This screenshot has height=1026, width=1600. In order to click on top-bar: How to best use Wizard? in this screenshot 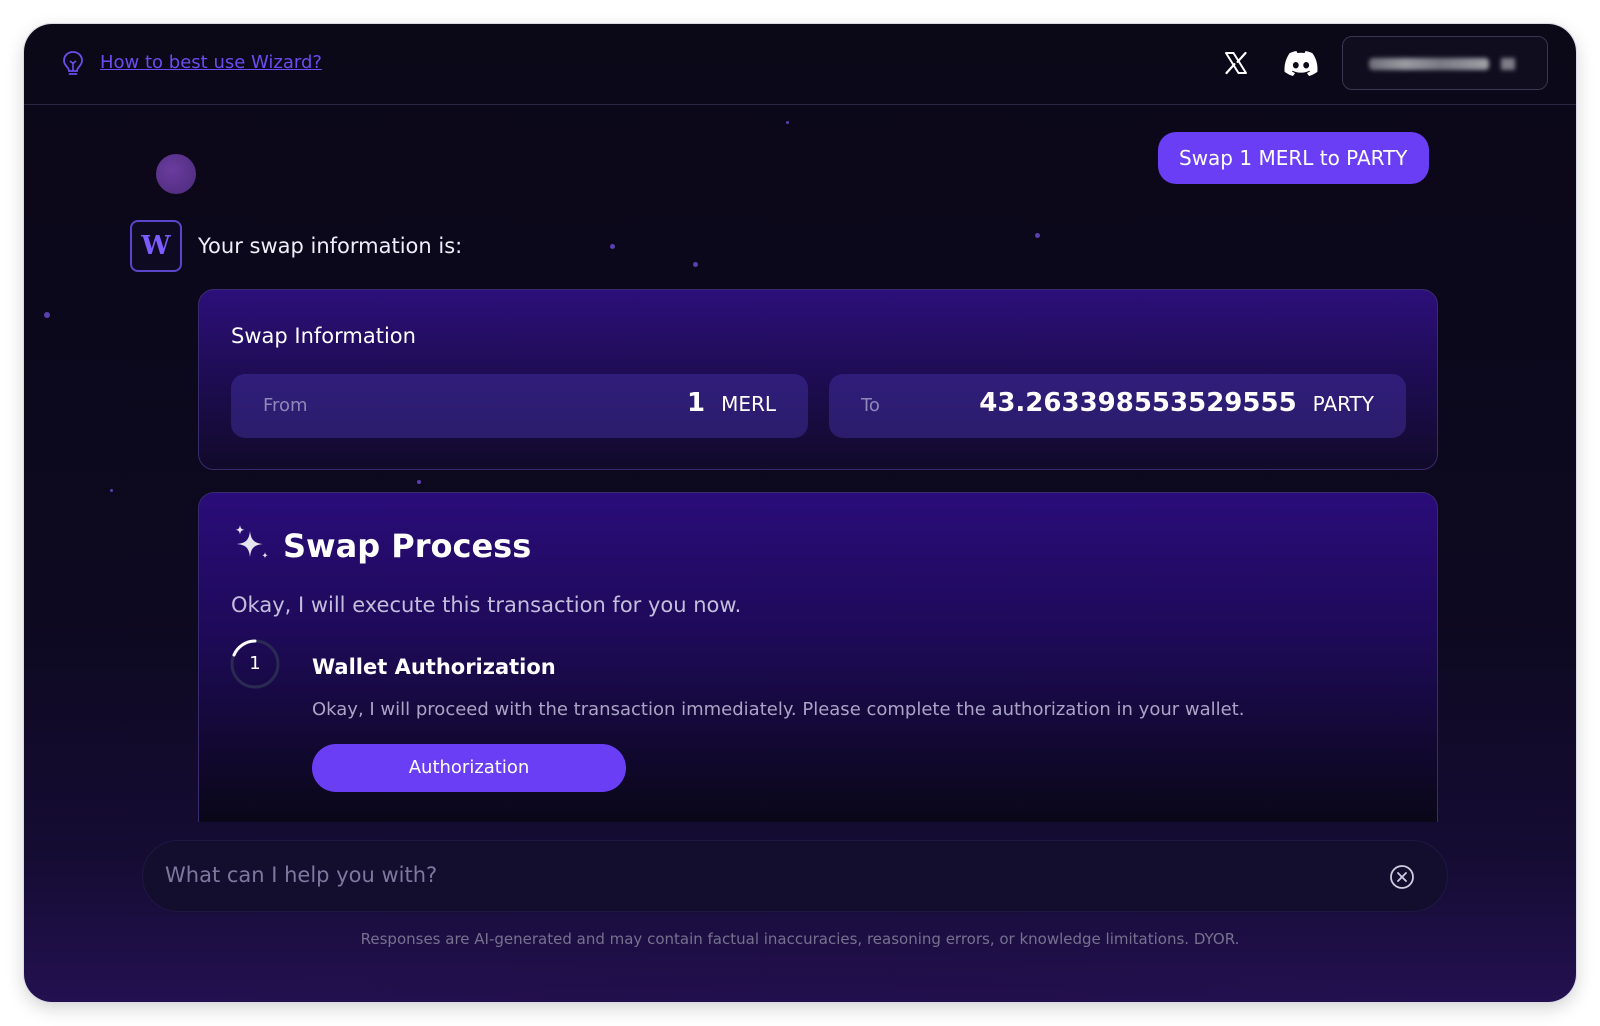, I will do `click(800, 64)`.